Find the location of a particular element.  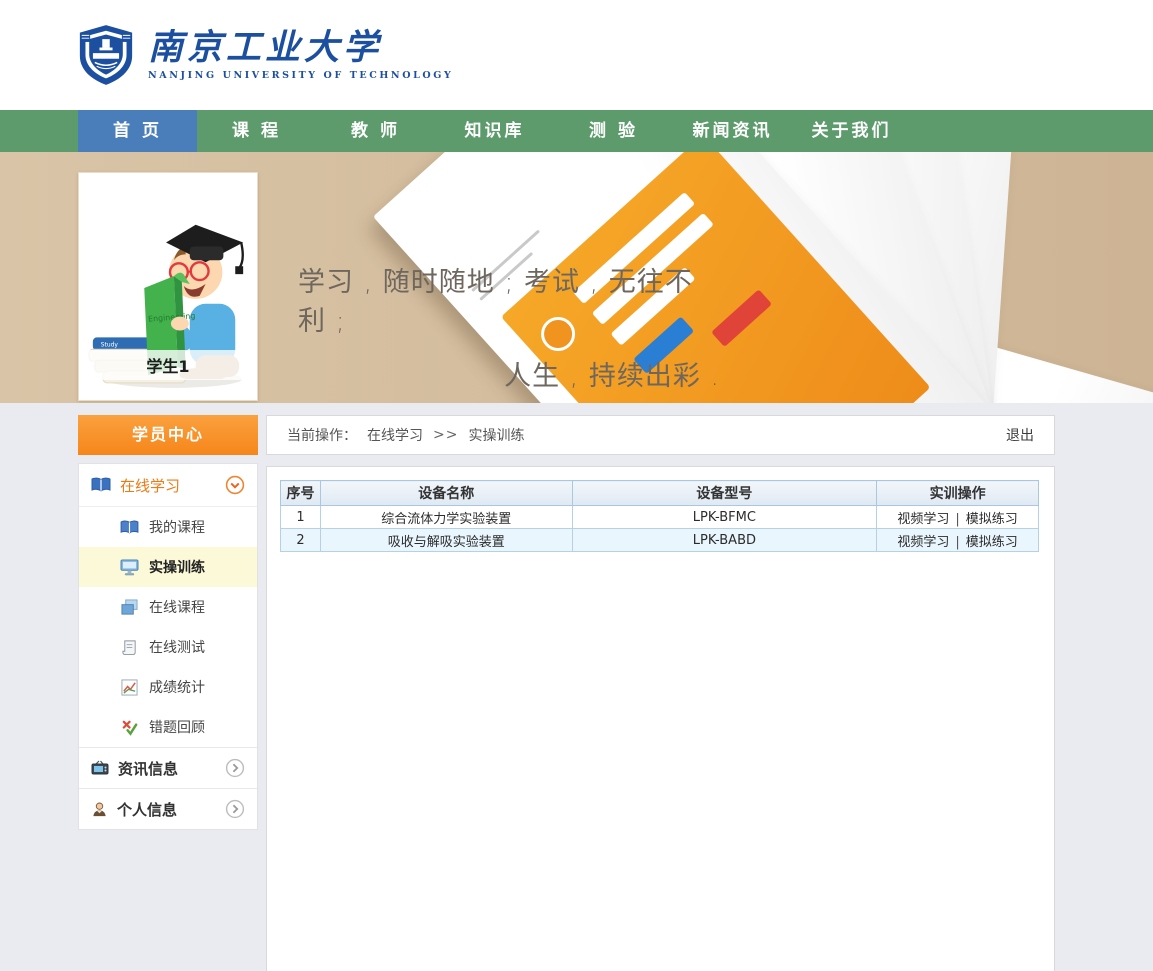

slogan-line-2: 人生 , 持续出彩 . is located at coordinates (612, 376).